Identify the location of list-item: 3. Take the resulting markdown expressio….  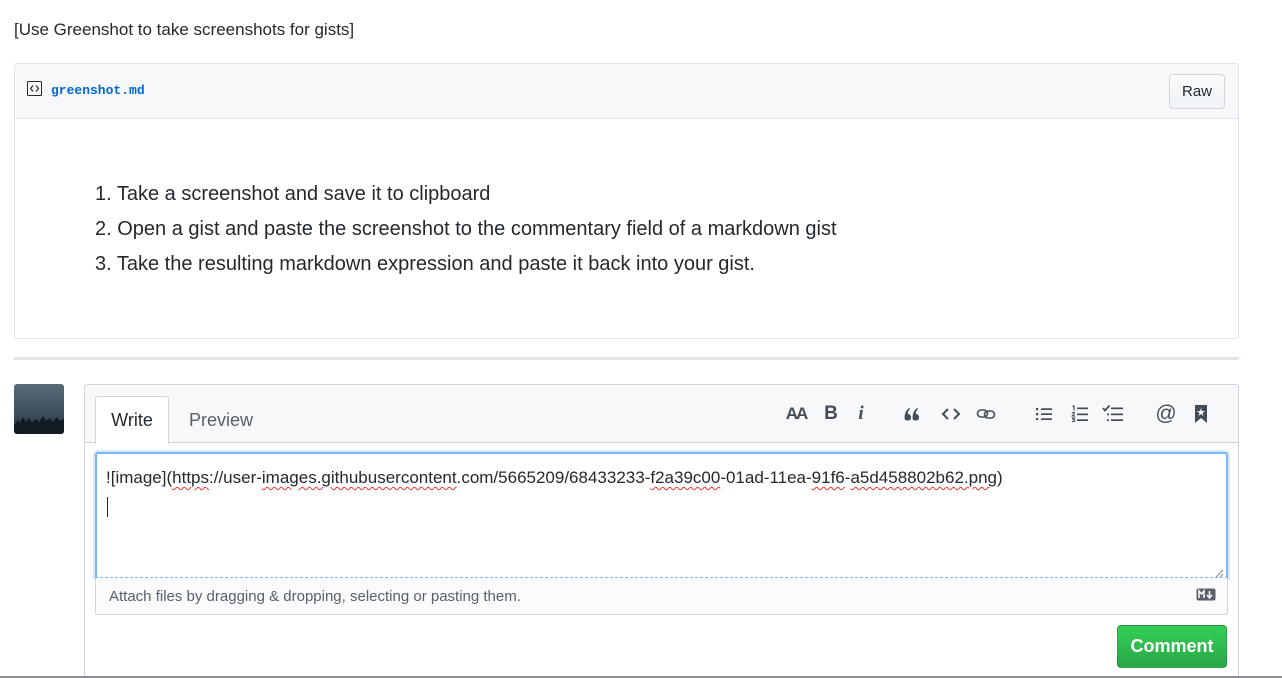
(425, 264).